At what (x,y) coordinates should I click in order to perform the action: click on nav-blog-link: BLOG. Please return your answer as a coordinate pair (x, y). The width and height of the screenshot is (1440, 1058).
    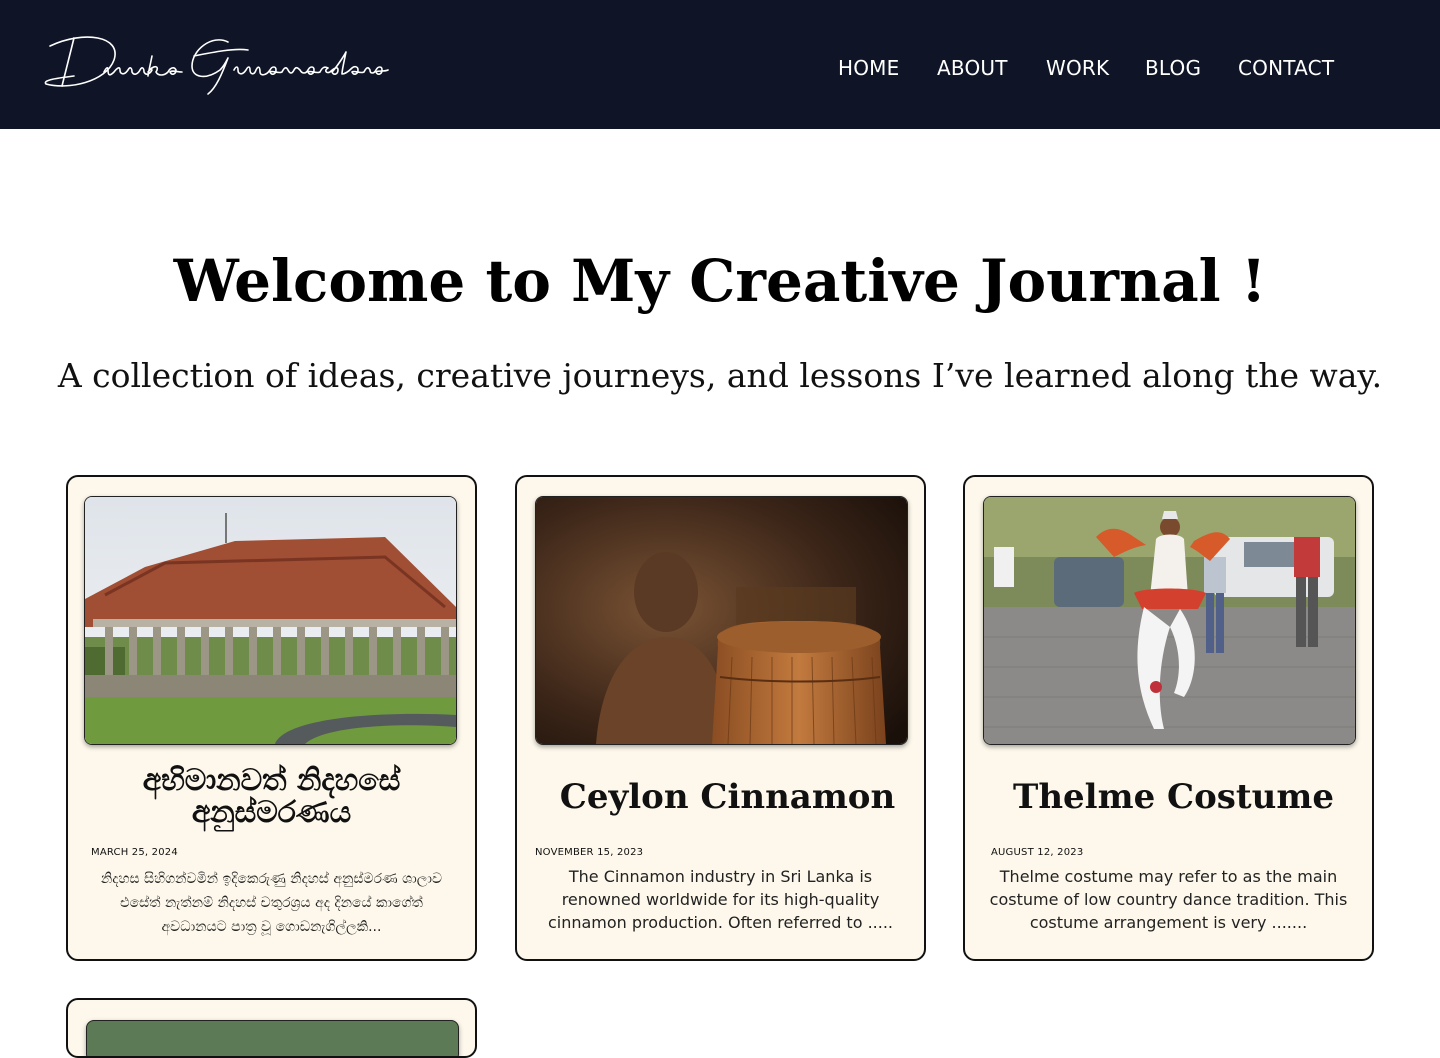
    Looking at the image, I should click on (1173, 68).